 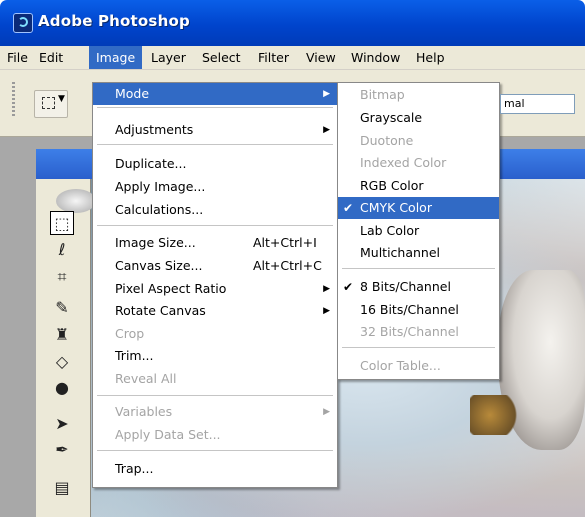 What do you see at coordinates (215, 243) in the screenshot?
I see `menu-item-image-size: Image Size... Alt+Ctrl+I` at bounding box center [215, 243].